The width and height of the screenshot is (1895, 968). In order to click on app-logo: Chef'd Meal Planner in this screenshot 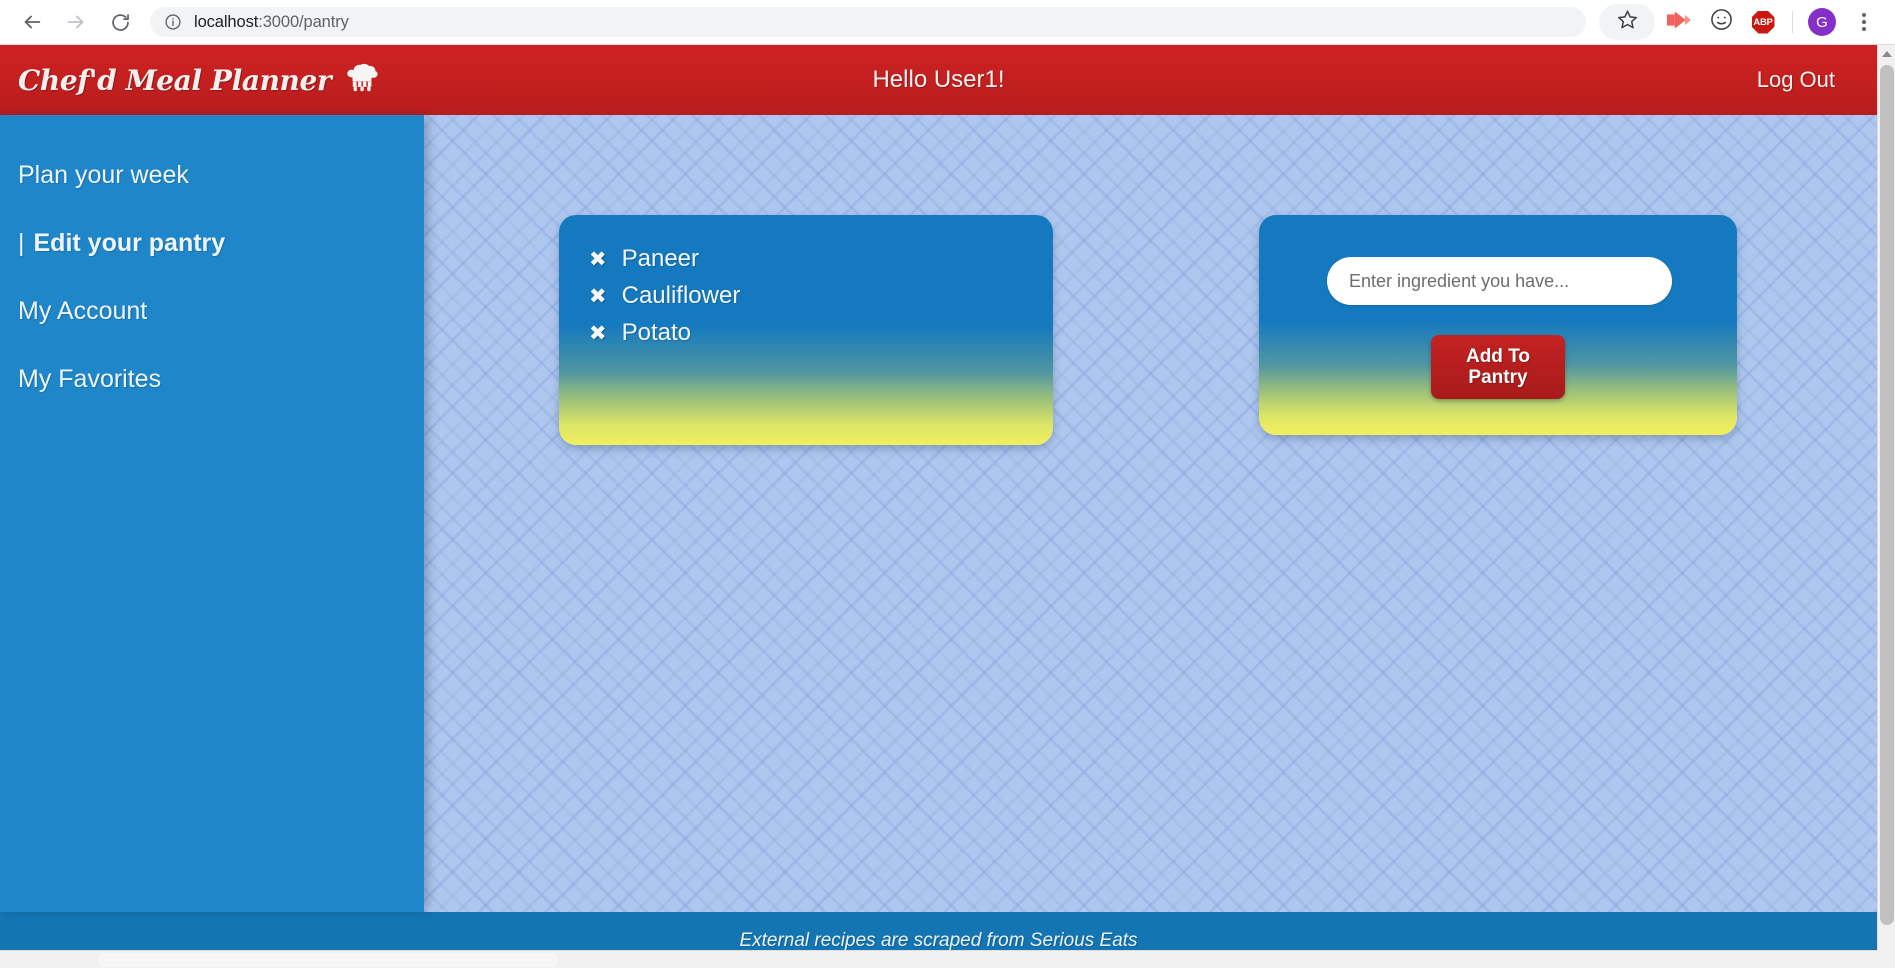, I will do `click(198, 80)`.